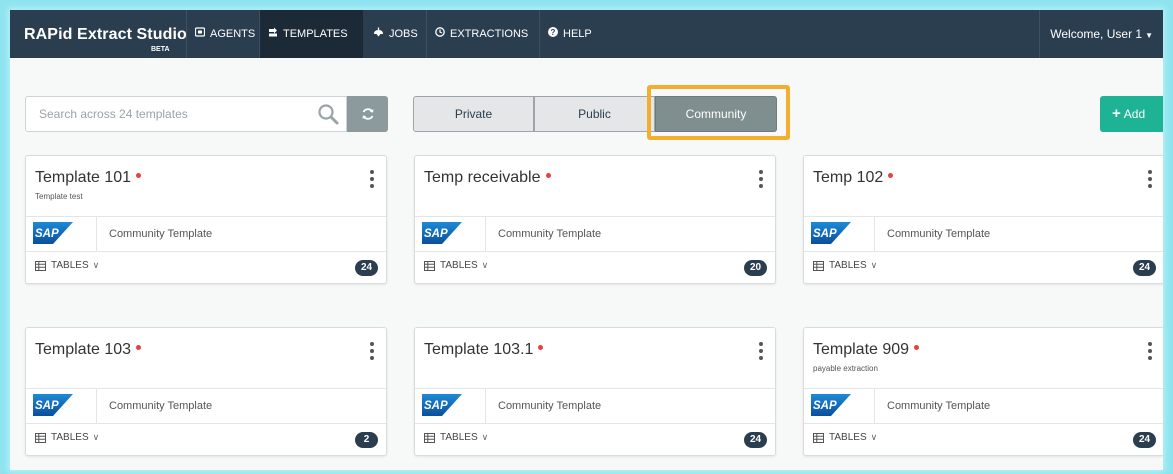 The image size is (1173, 474). I want to click on segment-private: Private, so click(473, 114).